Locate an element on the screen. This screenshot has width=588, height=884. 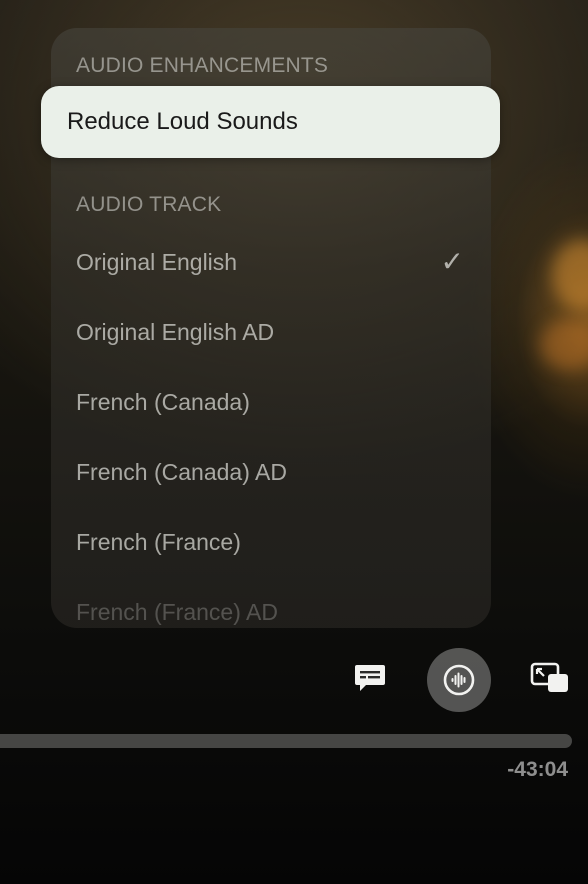
audio-waveform-icon is located at coordinates (459, 680).